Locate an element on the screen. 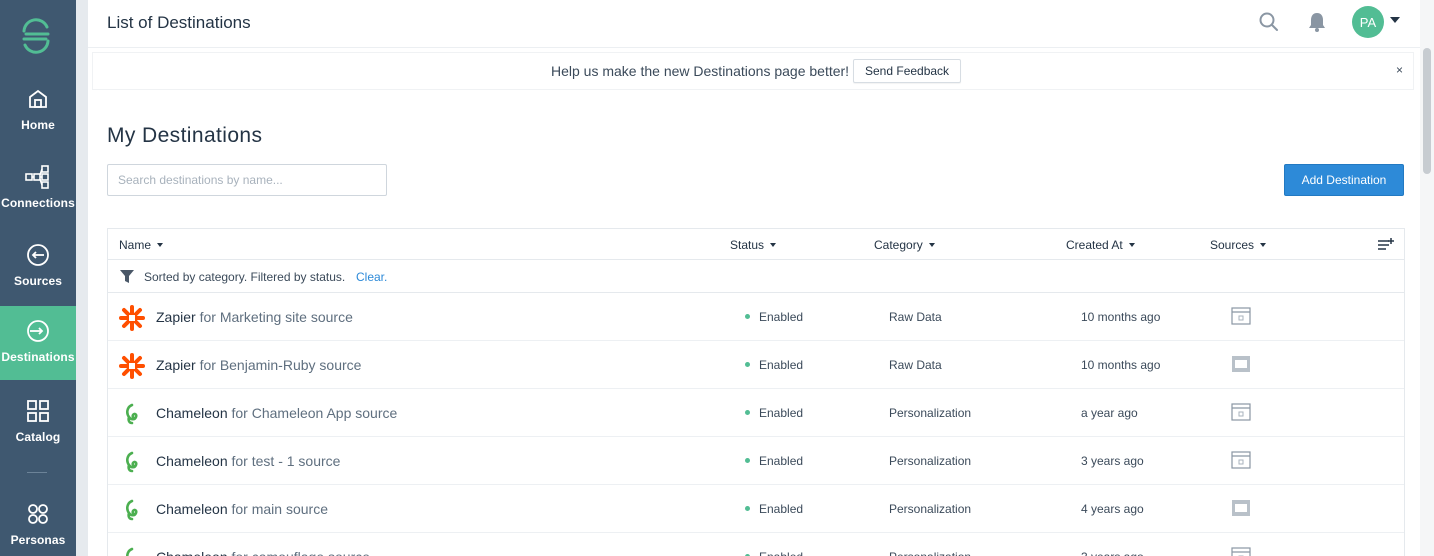 The height and width of the screenshot is (556, 1434). connections-icon is located at coordinates (38, 177).